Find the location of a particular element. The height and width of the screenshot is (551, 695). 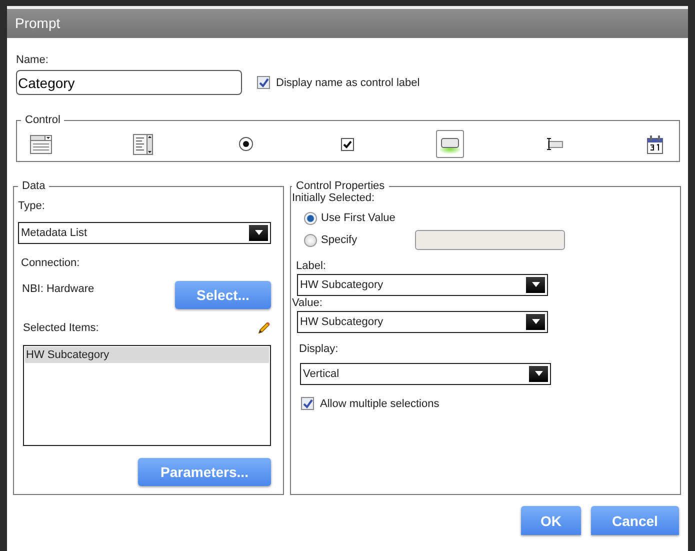

field-label: Name: is located at coordinates (33, 60).